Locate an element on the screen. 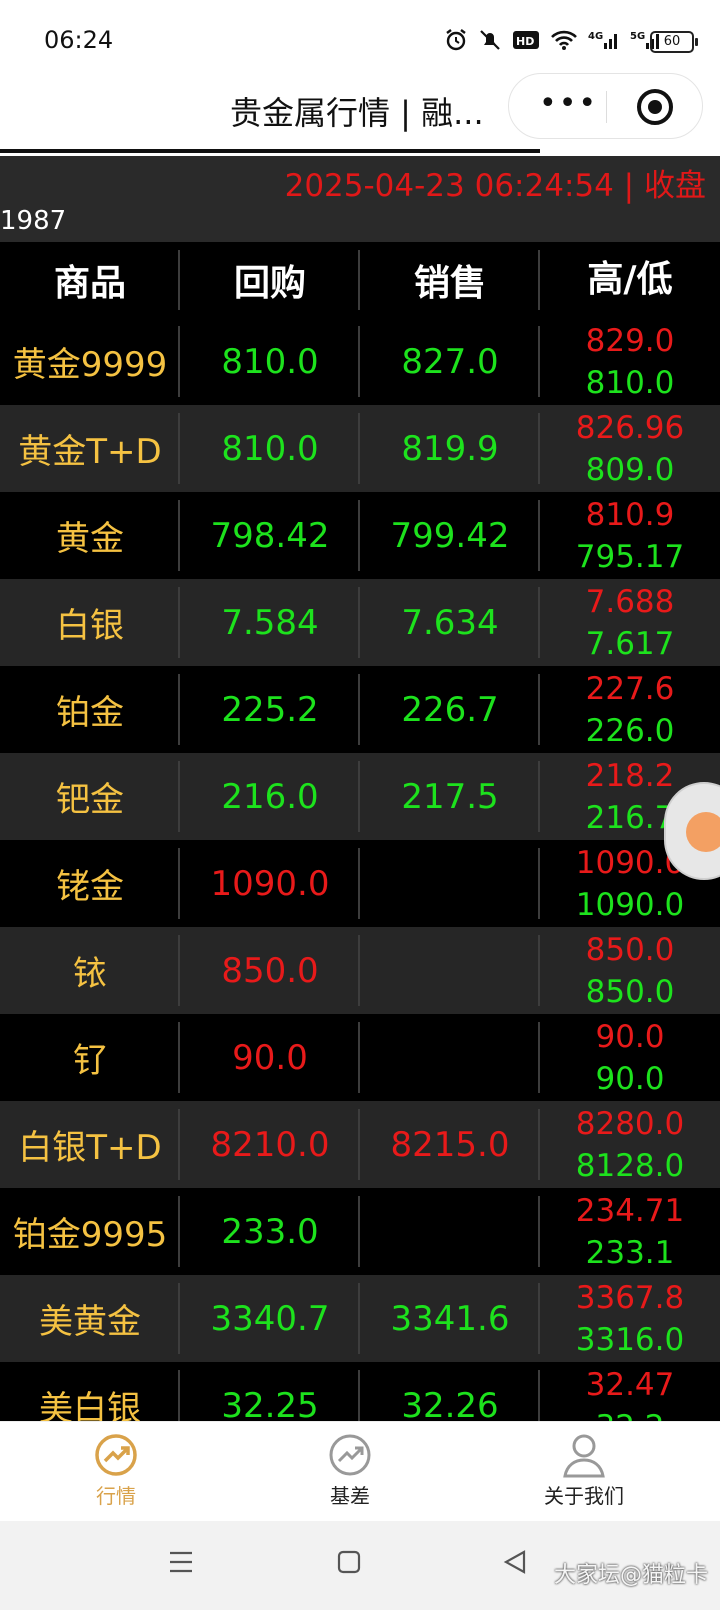 The height and width of the screenshot is (1610, 720). high-low-cell: 3367.8 3316.0 is located at coordinates (630, 1318).